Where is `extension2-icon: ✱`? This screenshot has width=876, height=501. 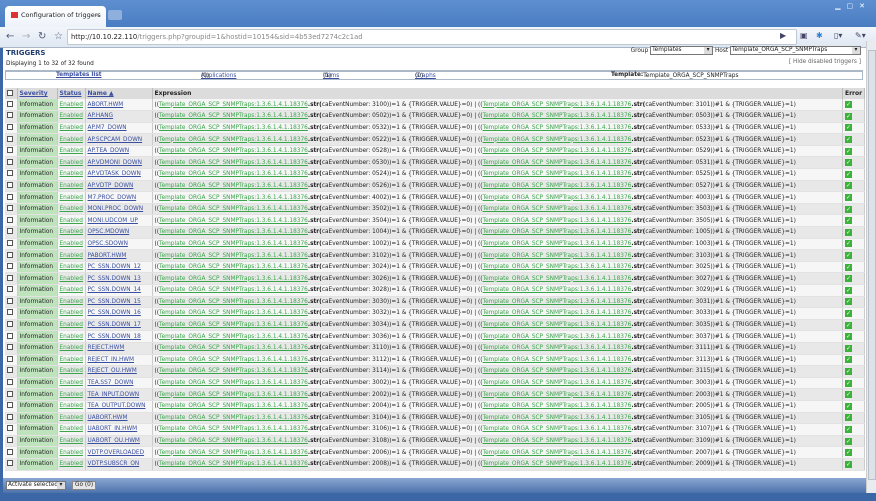 extension2-icon: ✱ is located at coordinates (819, 35).